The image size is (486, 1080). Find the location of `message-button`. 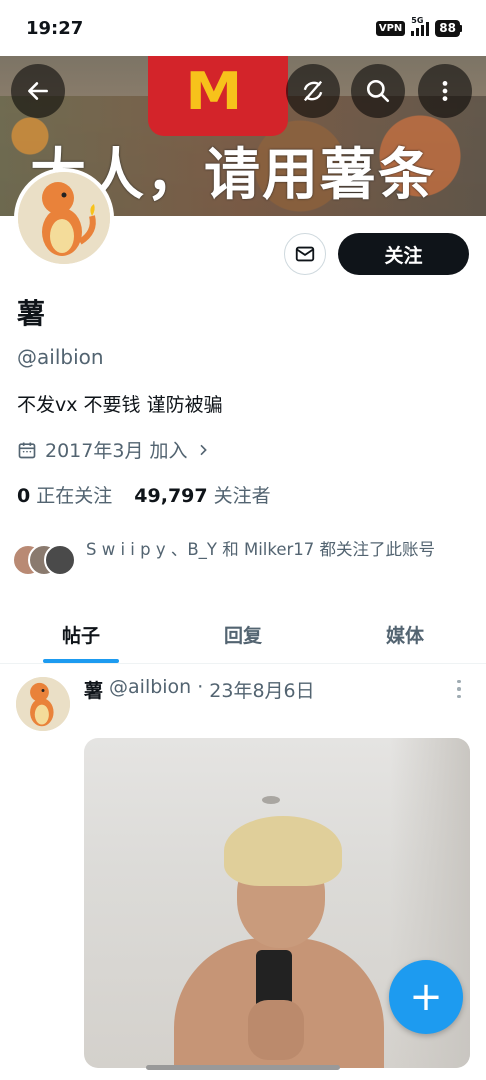

message-button is located at coordinates (305, 254).